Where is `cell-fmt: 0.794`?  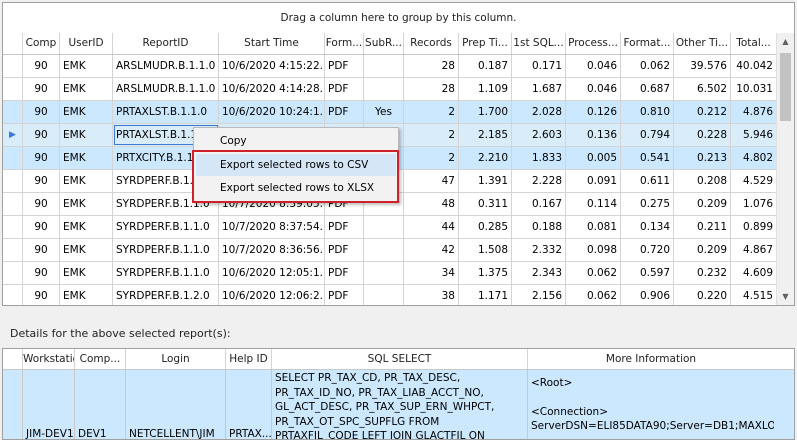
cell-fmt: 0.794 is located at coordinates (647, 135).